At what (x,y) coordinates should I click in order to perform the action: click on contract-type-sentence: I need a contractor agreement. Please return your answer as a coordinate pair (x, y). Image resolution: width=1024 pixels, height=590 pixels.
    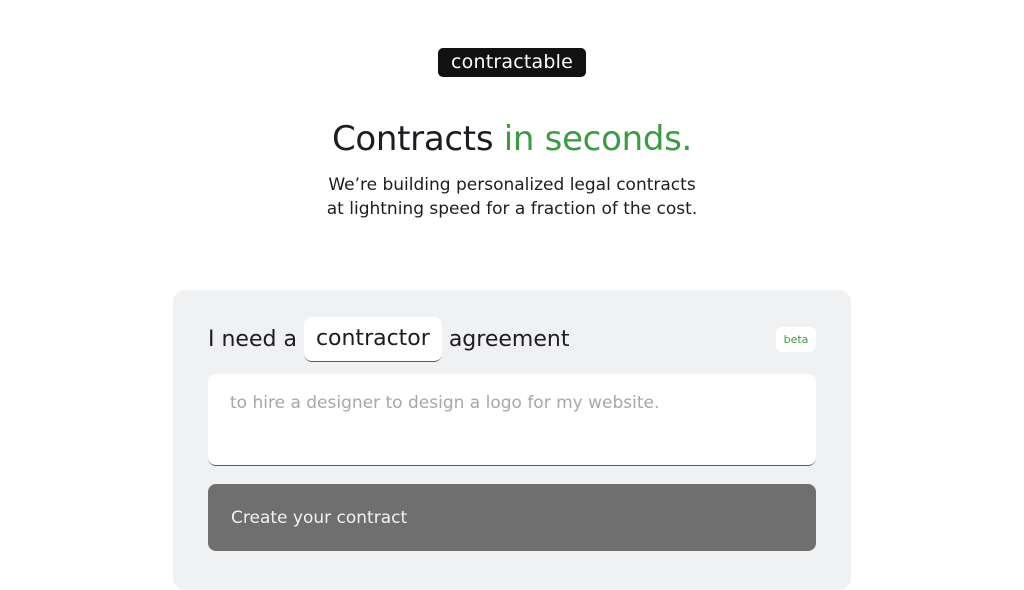
    Looking at the image, I should click on (388, 339).